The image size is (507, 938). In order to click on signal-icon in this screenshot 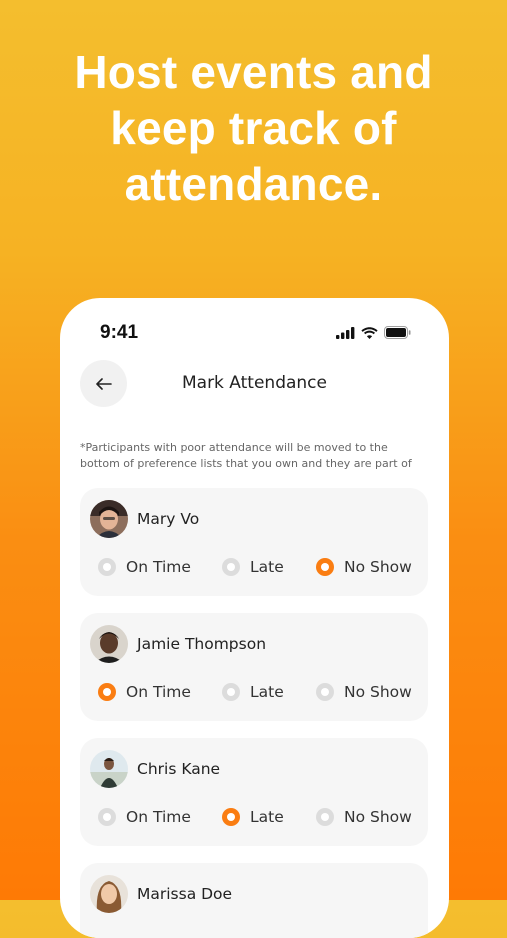, I will do `click(345, 332)`.